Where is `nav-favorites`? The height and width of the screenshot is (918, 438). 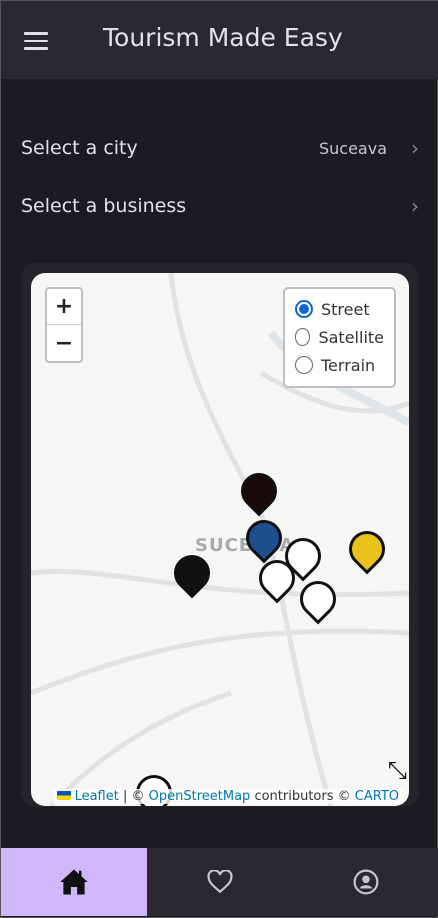
nav-favorites is located at coordinates (220, 882).